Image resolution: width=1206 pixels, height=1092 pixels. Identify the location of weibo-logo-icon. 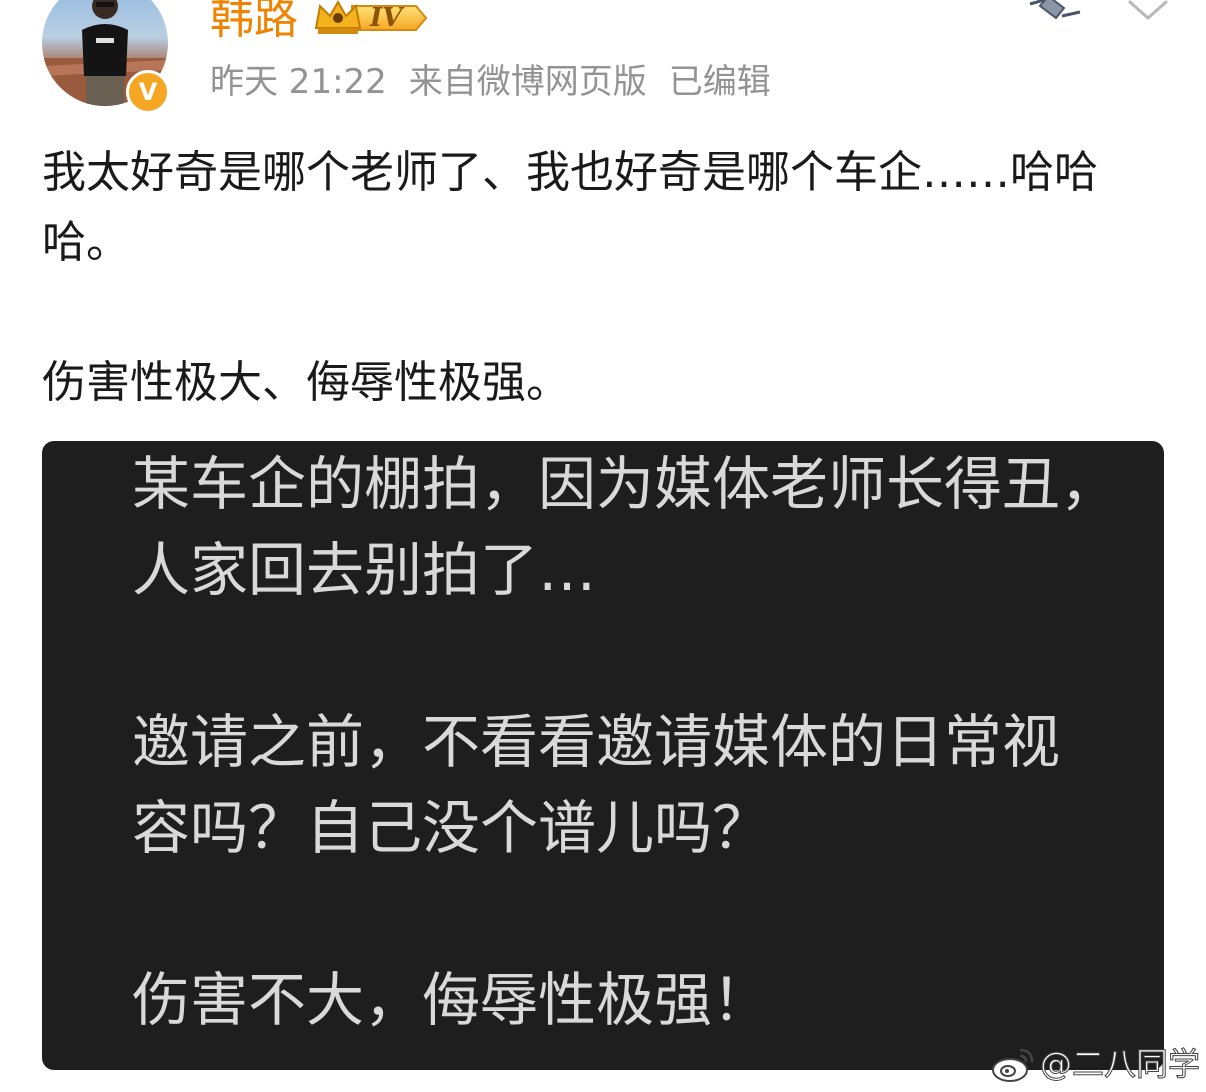
(1013, 1065).